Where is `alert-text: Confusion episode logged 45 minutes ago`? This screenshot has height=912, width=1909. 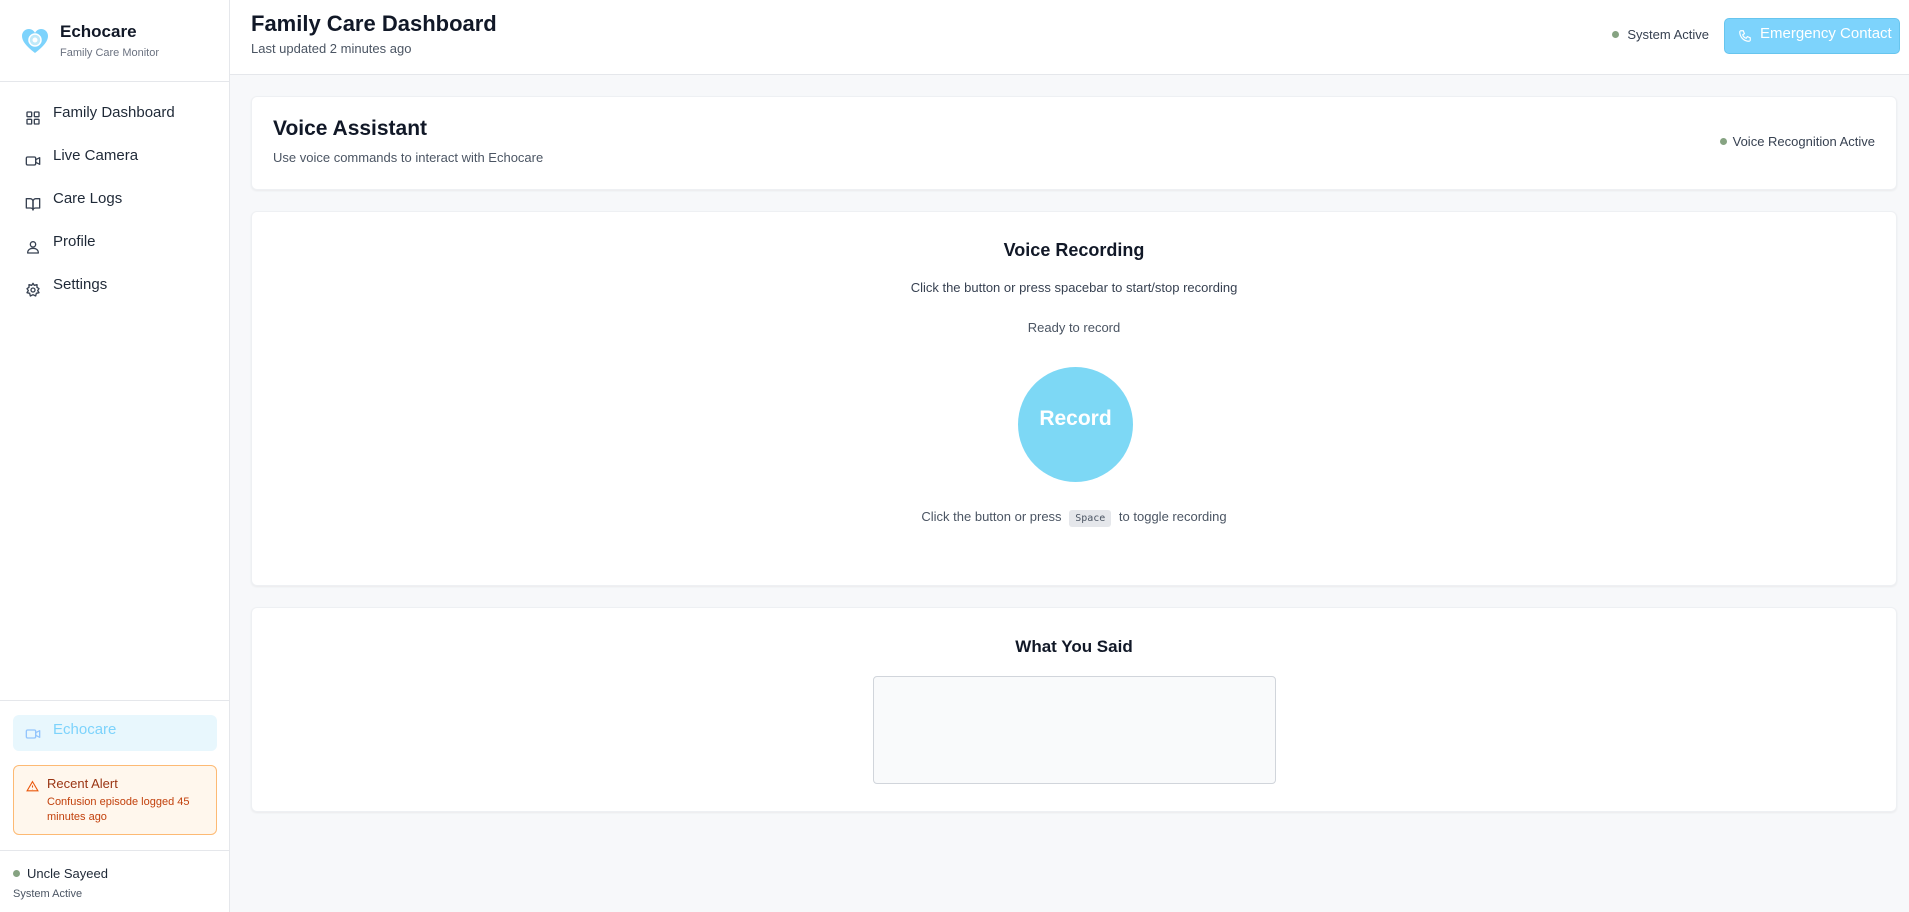 alert-text: Confusion episode logged 45 minutes ago is located at coordinates (118, 809).